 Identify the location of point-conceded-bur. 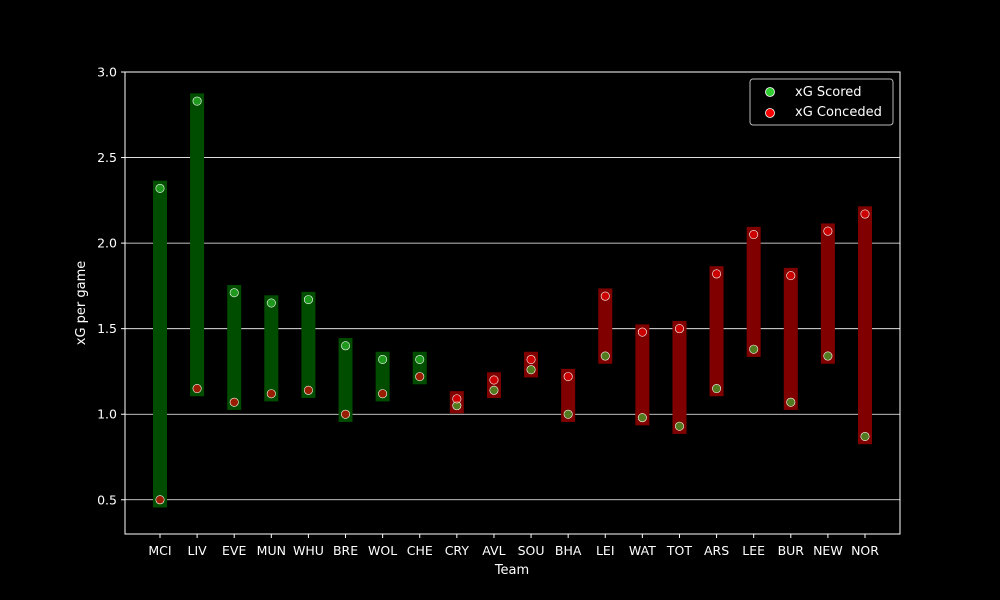
(791, 276).